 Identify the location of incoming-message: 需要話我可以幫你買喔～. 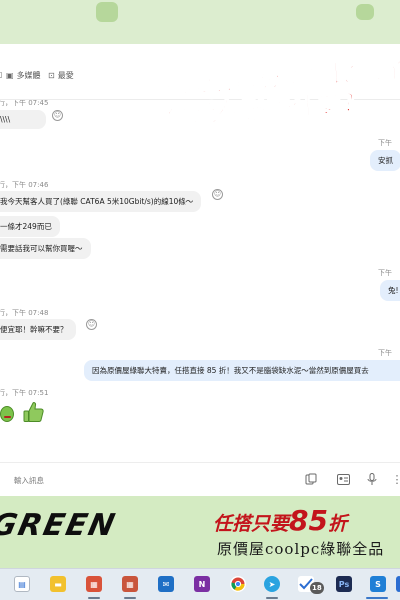
(45, 248).